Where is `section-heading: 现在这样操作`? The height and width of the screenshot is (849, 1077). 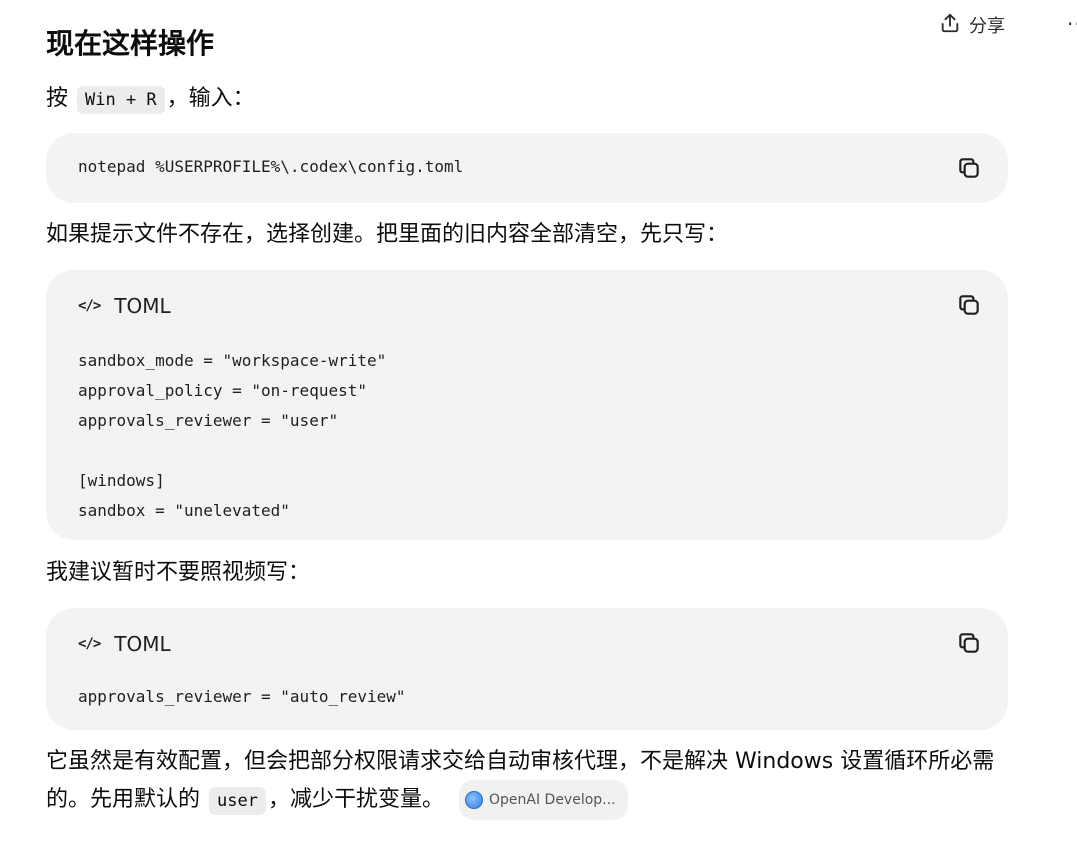
section-heading: 现在这样操作 is located at coordinates (130, 43).